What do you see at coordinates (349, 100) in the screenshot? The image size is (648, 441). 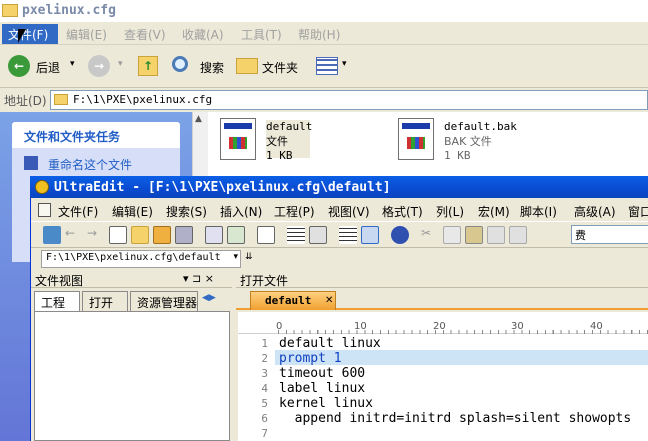 I see `address-input: F:\1\PXE\pxelinux.cfg` at bounding box center [349, 100].